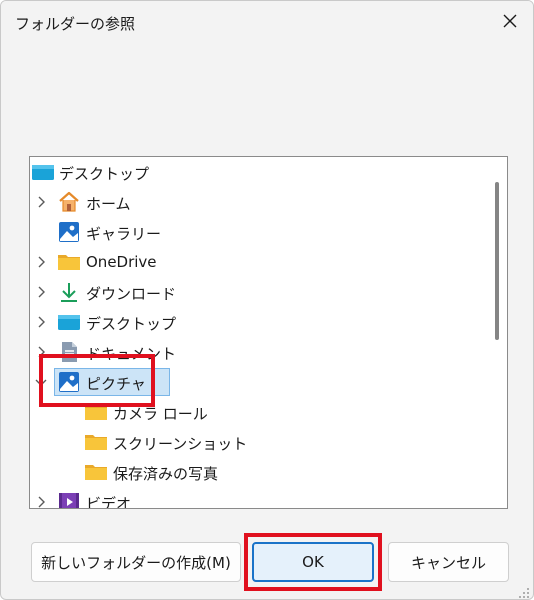 This screenshot has height=600, width=534. I want to click on annotation-highlight-pictures, so click(97, 380).